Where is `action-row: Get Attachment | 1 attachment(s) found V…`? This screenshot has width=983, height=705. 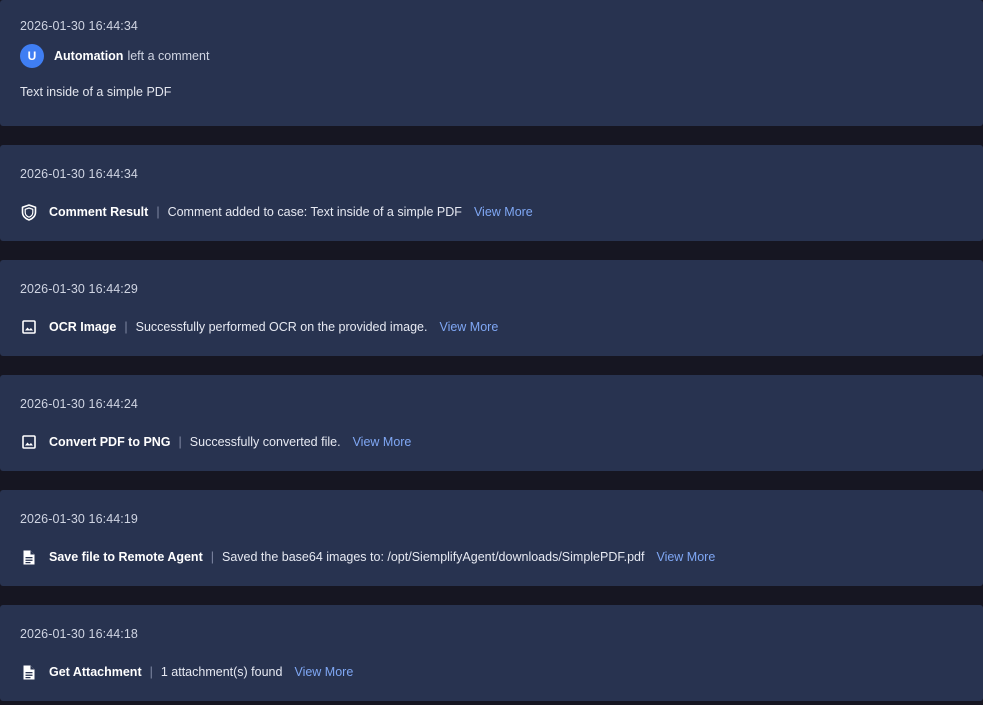
action-row: Get Attachment | 1 attachment(s) found V… is located at coordinates (186, 672).